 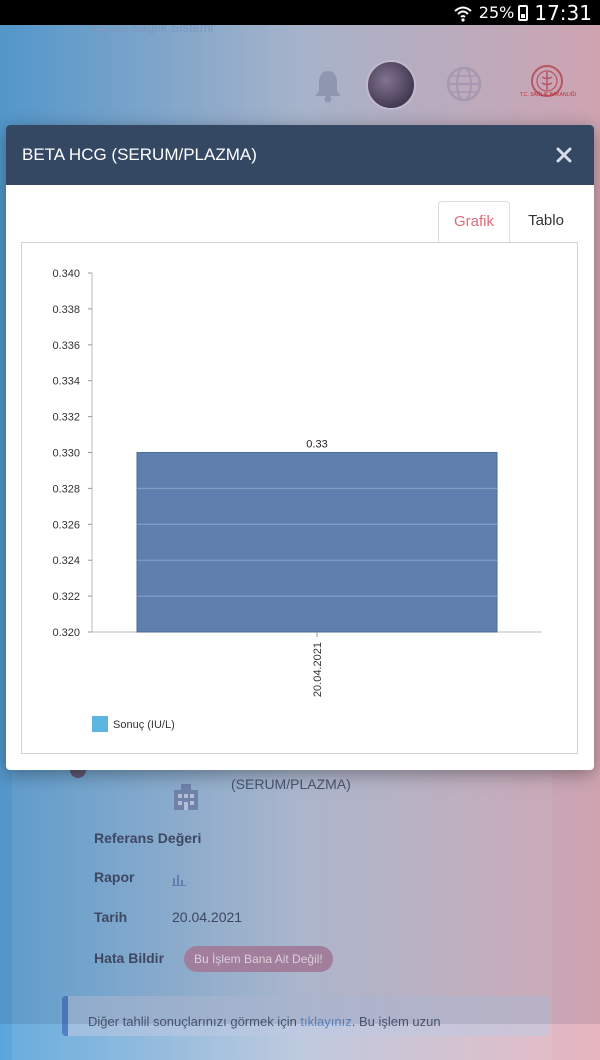 What do you see at coordinates (66, 418) in the screenshot?
I see `y-tick-label: 0.332` at bounding box center [66, 418].